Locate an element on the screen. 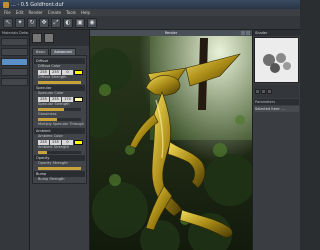 The width and height of the screenshot is (320, 250). node-tool-icon: ✦ is located at coordinates (20, 22).